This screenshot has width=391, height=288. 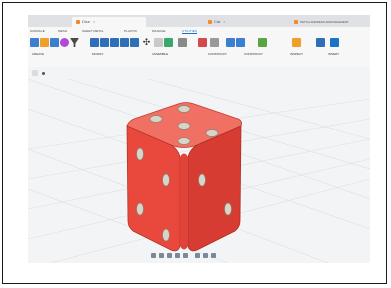 I want to click on combine-icon, so click(x=124, y=42).